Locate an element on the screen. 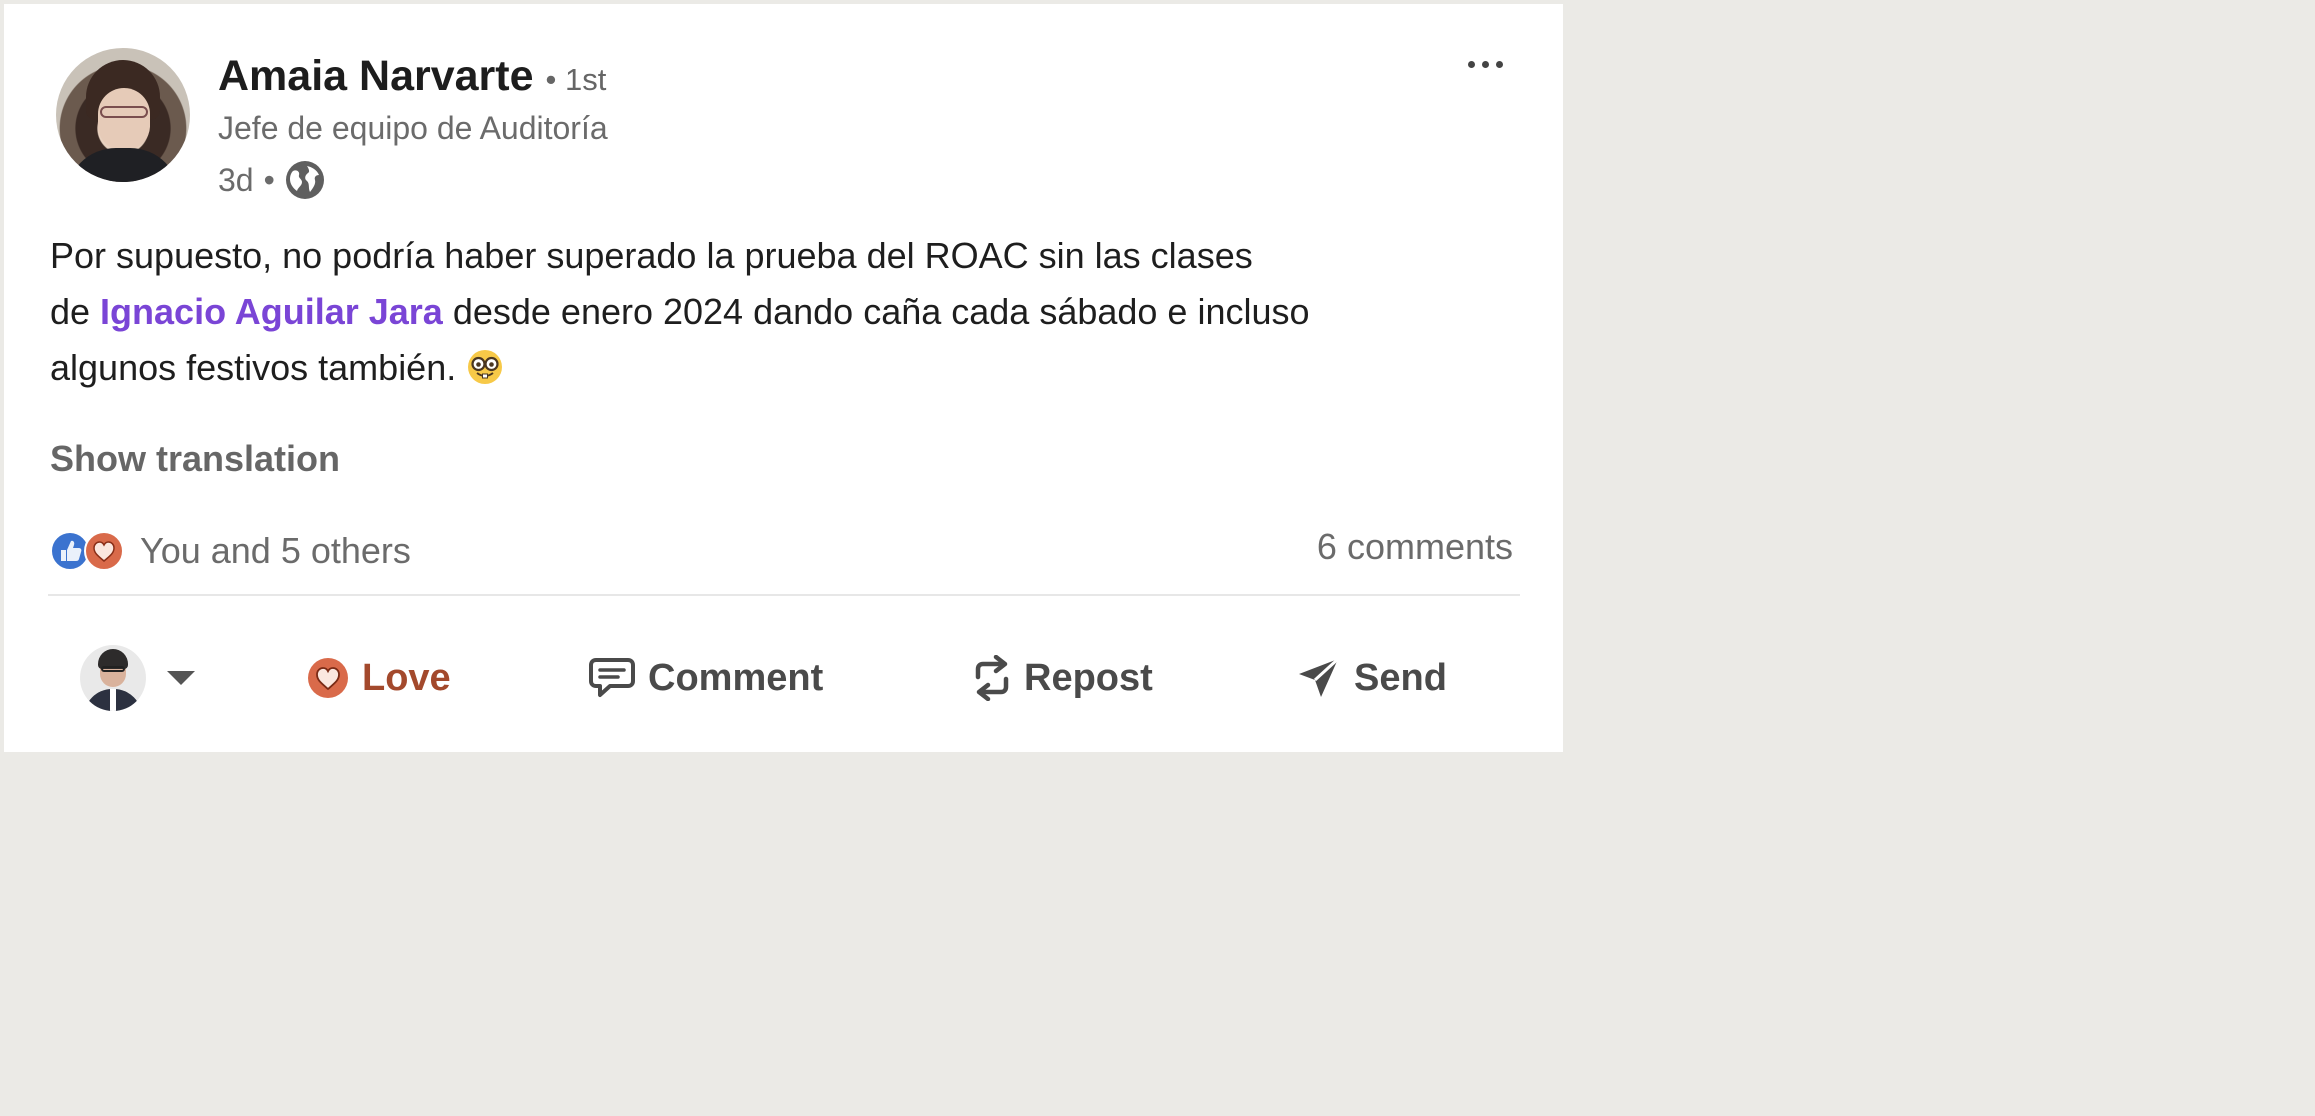  repost-button: Repost is located at coordinates (1062, 678).